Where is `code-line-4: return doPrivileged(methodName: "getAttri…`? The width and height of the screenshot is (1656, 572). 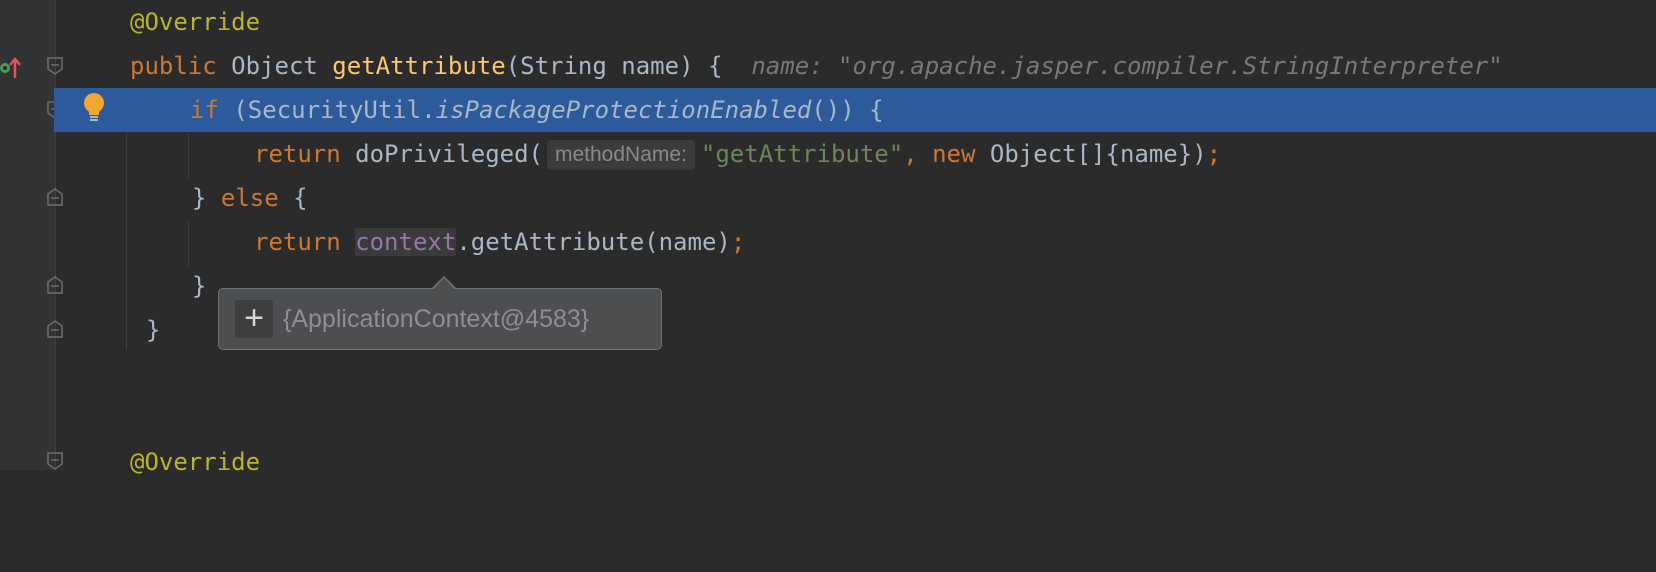
code-line-4: return doPrivileged(methodName: "getAttri… is located at coordinates (856, 154).